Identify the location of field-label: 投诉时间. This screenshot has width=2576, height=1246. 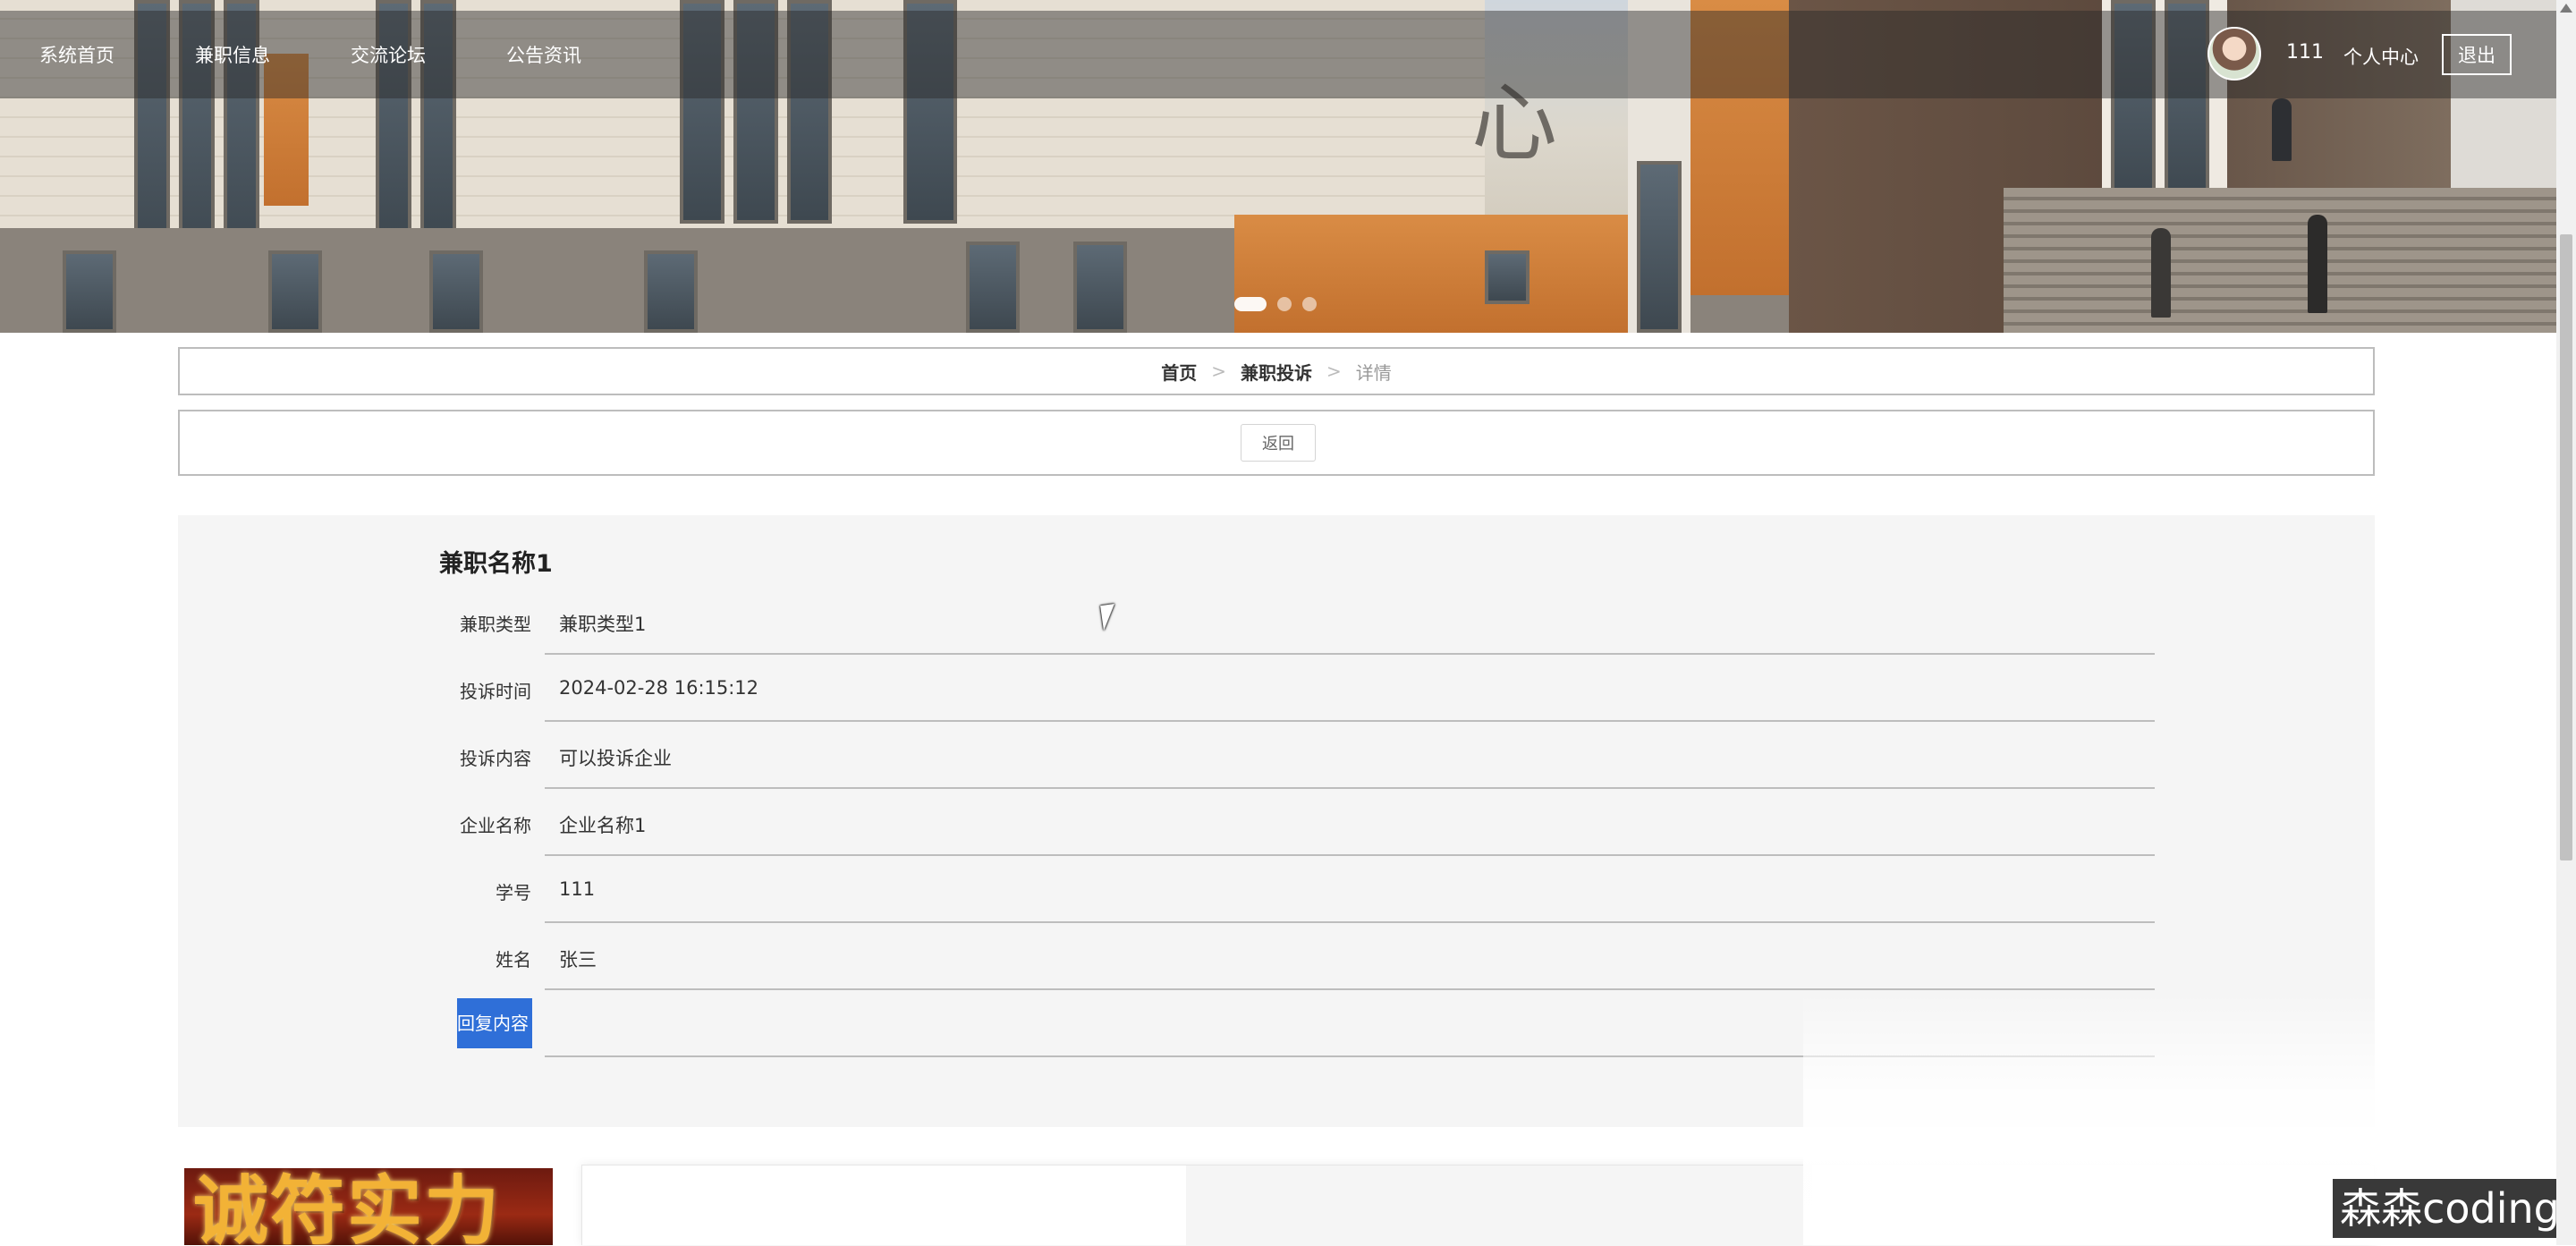
(495, 691).